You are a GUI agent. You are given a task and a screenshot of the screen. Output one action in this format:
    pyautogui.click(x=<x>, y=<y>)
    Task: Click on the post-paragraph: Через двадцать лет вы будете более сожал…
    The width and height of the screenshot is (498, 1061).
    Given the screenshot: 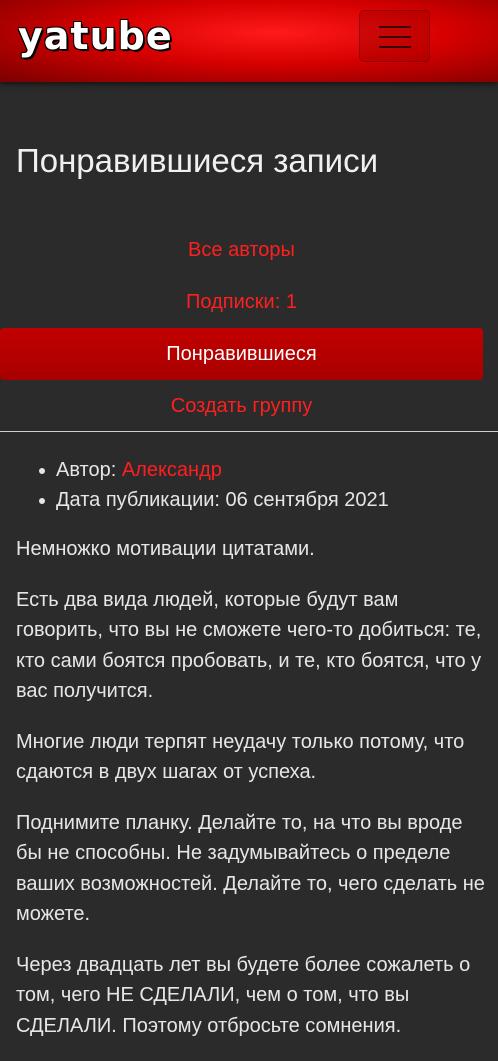 What is the action you would take?
    pyautogui.click(x=243, y=995)
    